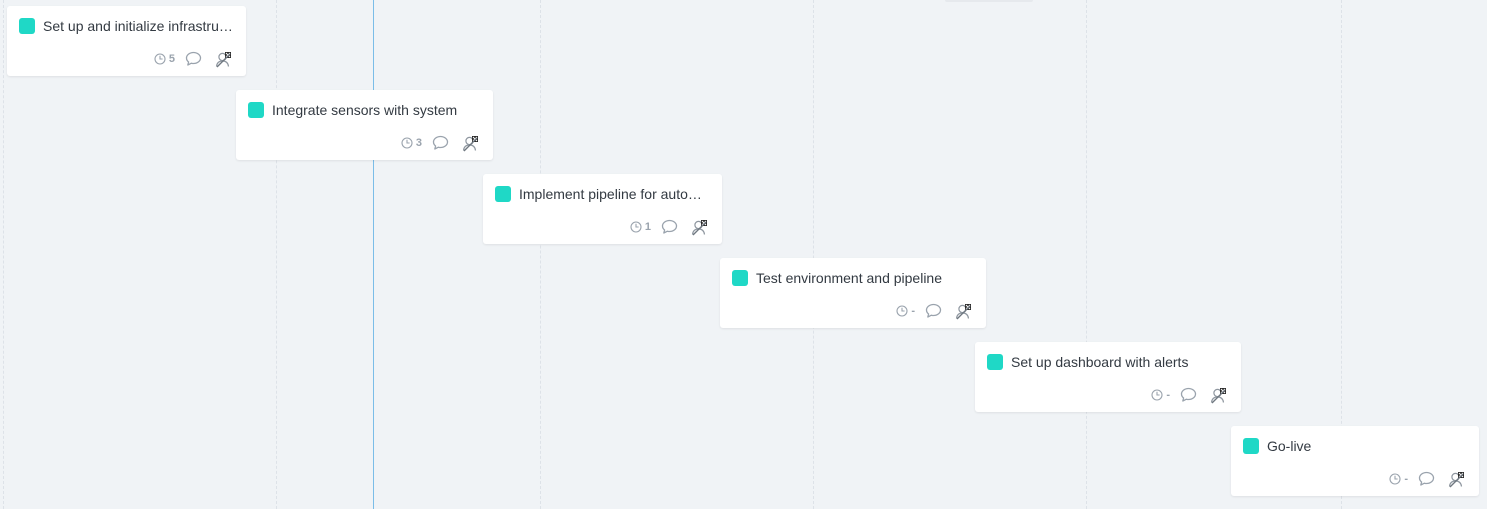  What do you see at coordinates (1289, 446) in the screenshot?
I see `task-title: Go-live` at bounding box center [1289, 446].